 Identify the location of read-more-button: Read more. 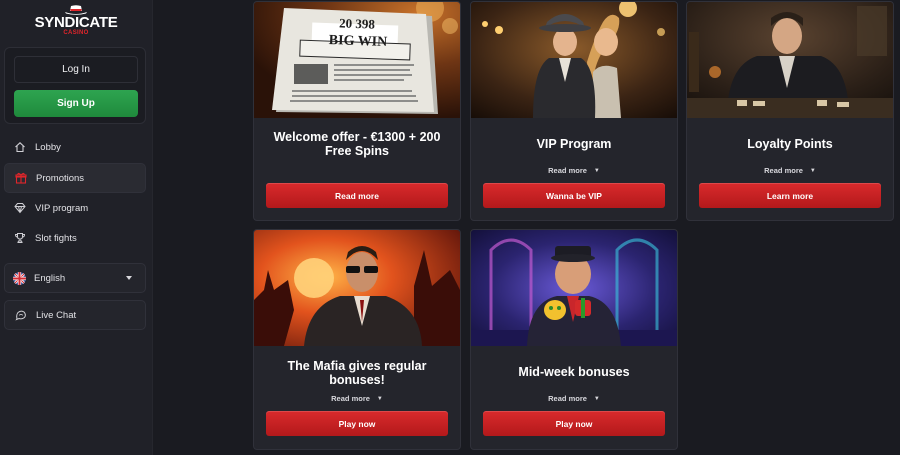
(357, 195).